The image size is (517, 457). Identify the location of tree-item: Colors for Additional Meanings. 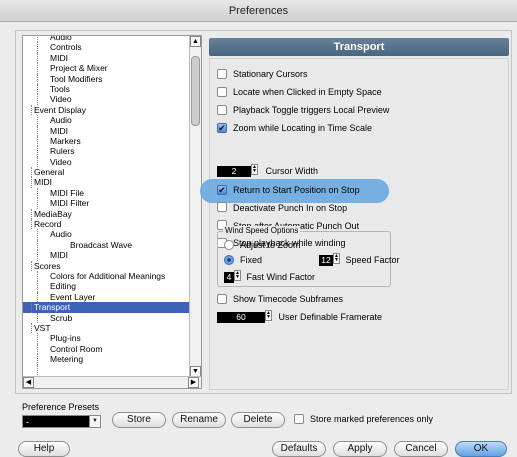
(107, 276).